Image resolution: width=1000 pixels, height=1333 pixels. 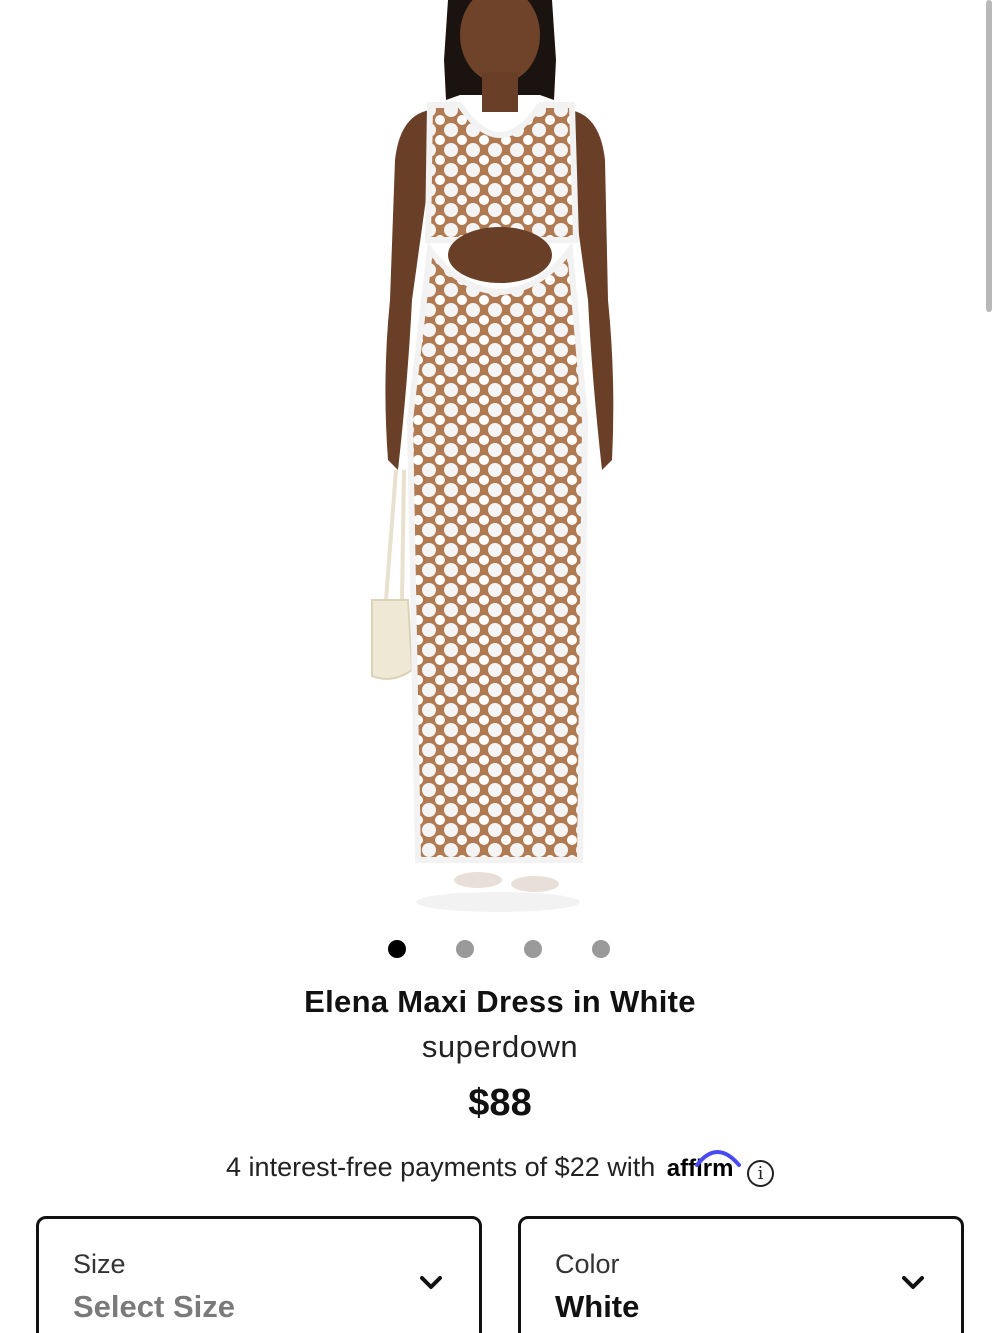 What do you see at coordinates (259, 1274) in the screenshot?
I see `size-select: Size Select Size` at bounding box center [259, 1274].